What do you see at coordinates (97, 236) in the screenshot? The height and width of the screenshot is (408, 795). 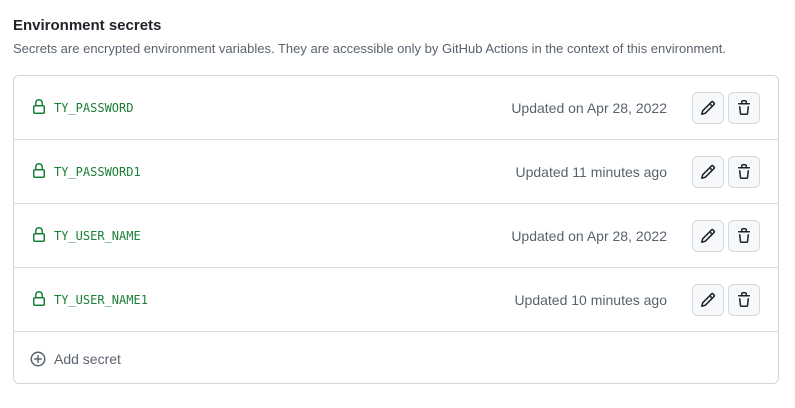 I see `secret-name: TY_USER_NAME` at bounding box center [97, 236].